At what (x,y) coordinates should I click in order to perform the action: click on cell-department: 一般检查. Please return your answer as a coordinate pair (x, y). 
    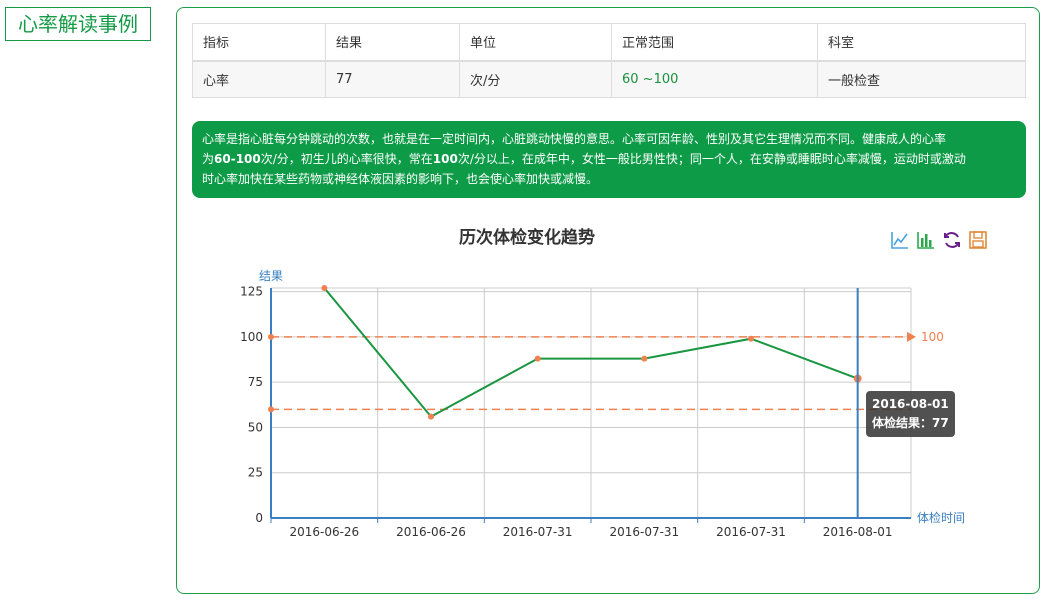
    Looking at the image, I should click on (921, 79).